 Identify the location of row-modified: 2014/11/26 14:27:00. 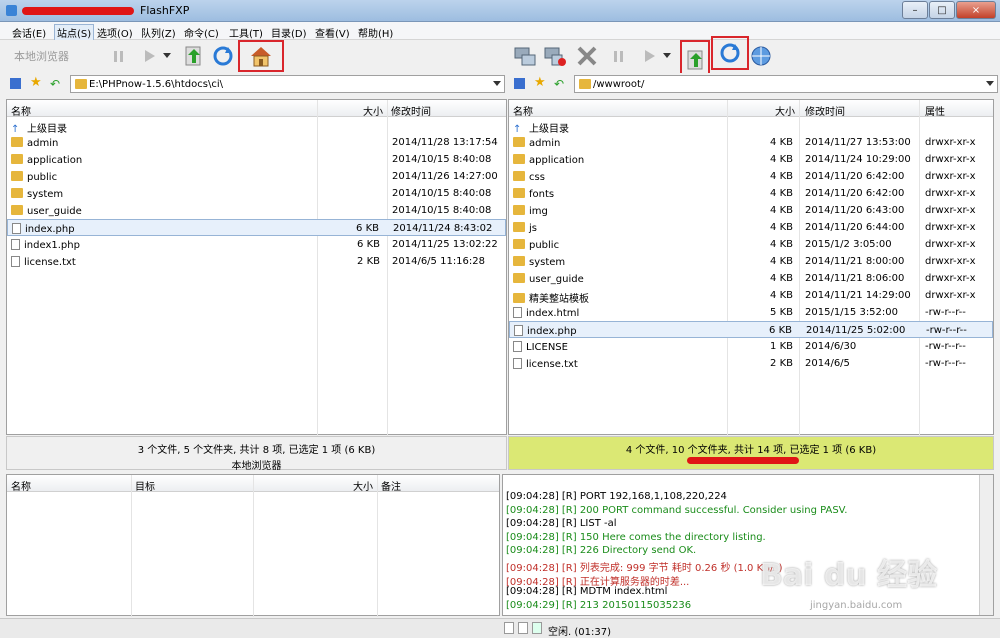
(445, 176).